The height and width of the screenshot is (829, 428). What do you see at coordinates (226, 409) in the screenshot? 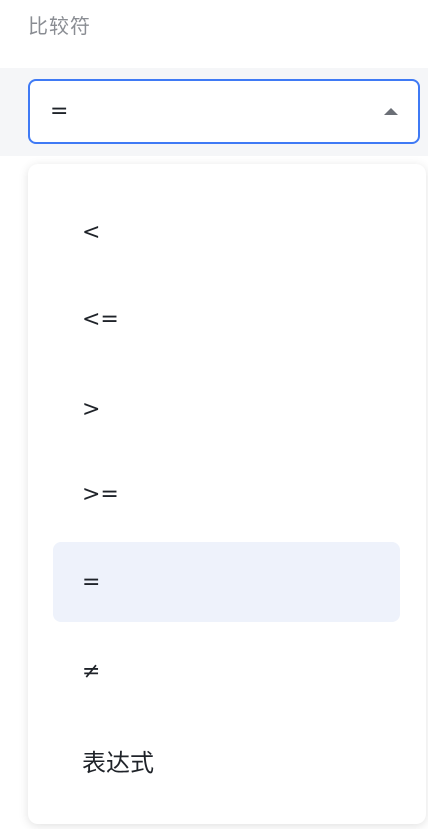
I see `option-greater-than: >` at bounding box center [226, 409].